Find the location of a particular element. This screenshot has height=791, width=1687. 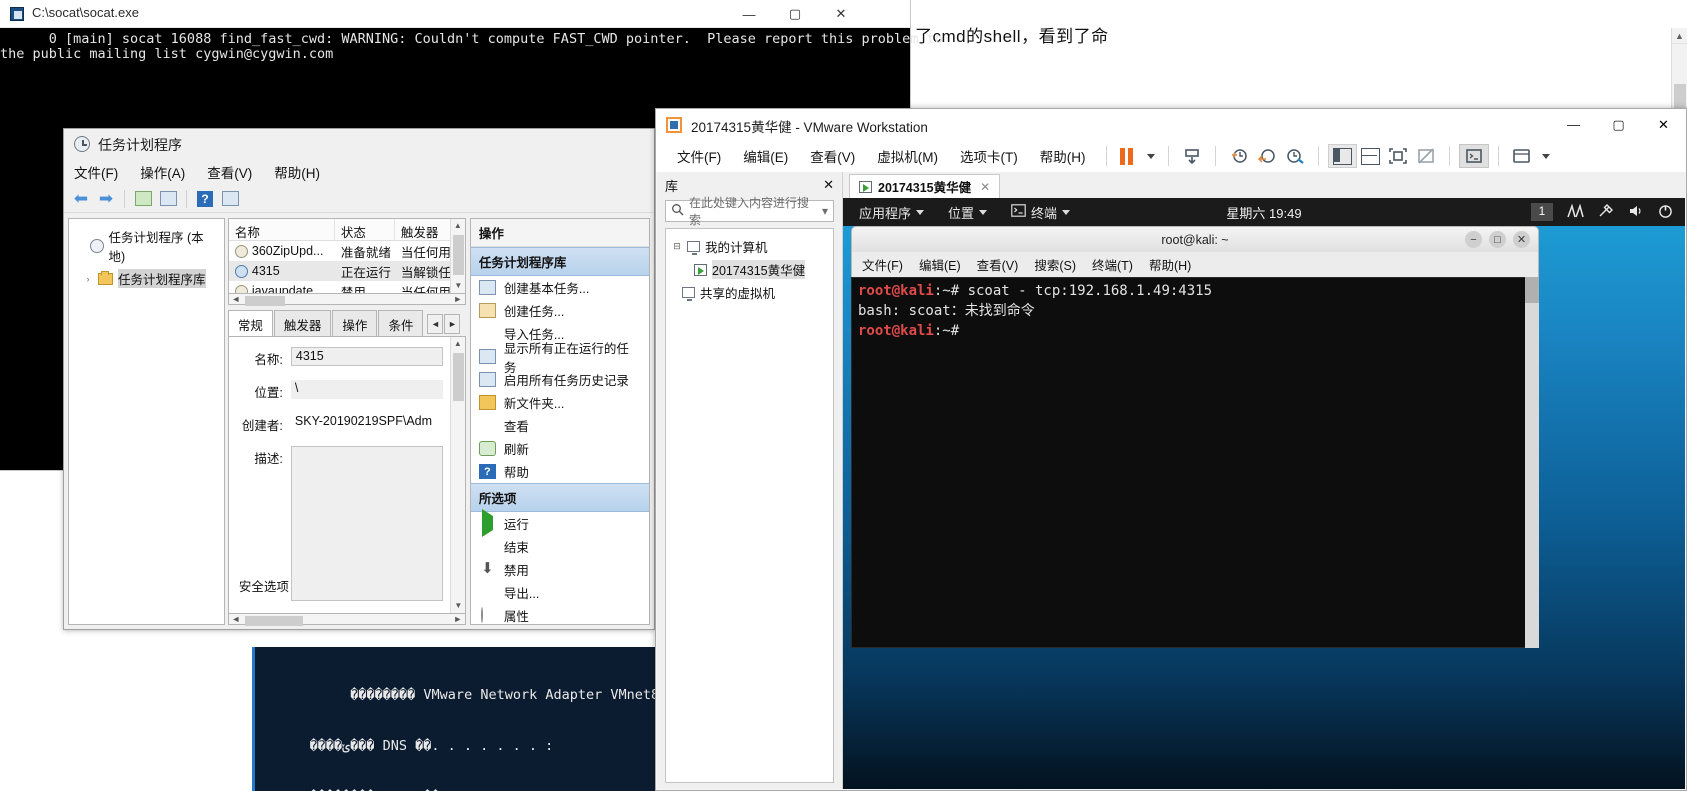

kali-menu-places: 位置 is located at coordinates (967, 212).